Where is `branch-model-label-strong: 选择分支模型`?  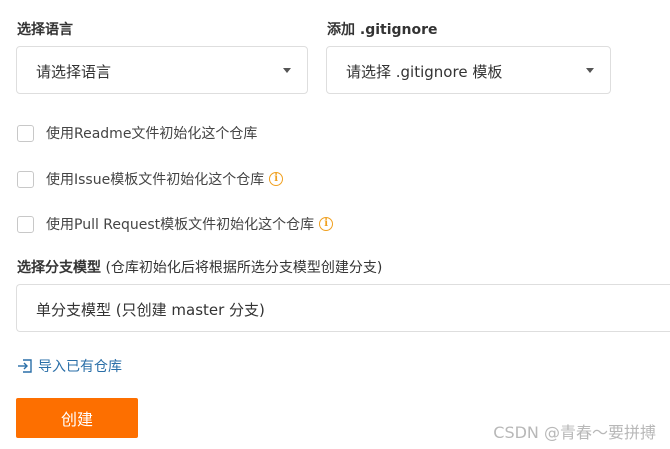 branch-model-label-strong: 选择分支模型 is located at coordinates (59, 268).